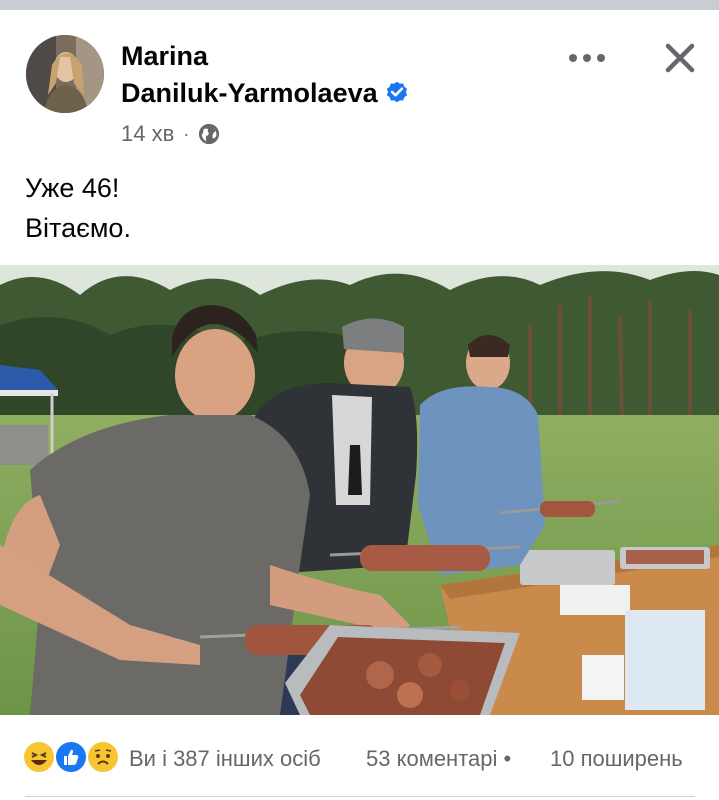  What do you see at coordinates (587, 58) in the screenshot?
I see `more-options-icon` at bounding box center [587, 58].